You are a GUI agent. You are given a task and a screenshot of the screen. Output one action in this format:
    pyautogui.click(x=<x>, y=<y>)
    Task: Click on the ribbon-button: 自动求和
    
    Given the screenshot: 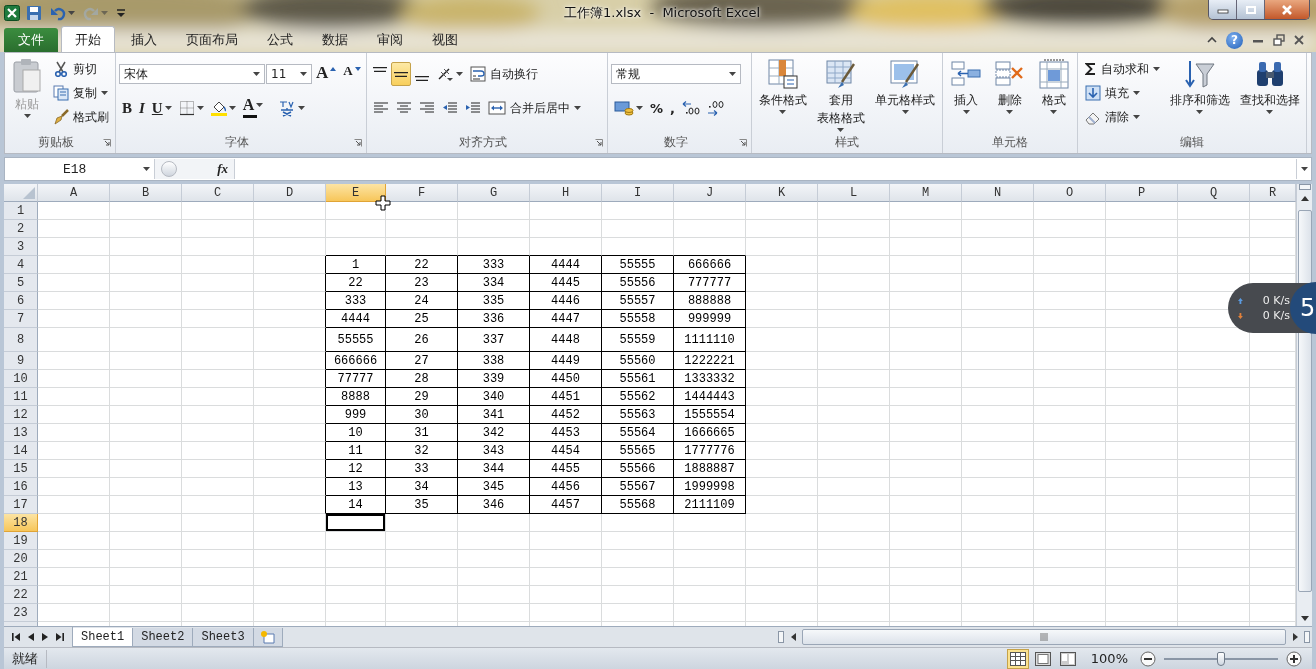 What is the action you would take?
    pyautogui.click(x=1122, y=69)
    